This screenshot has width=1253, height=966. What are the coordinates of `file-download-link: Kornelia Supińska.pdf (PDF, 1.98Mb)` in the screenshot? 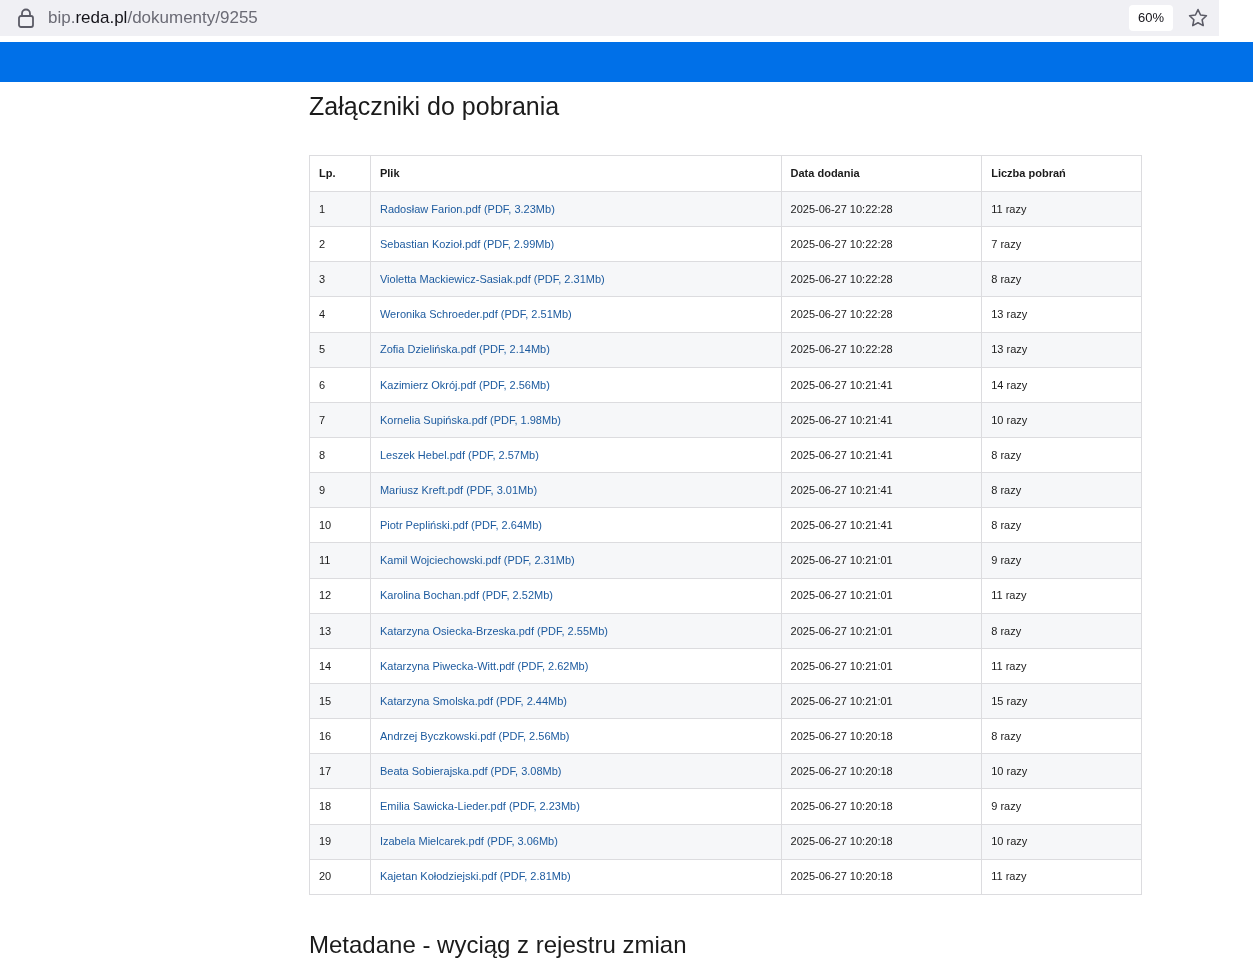 It's located at (470, 419).